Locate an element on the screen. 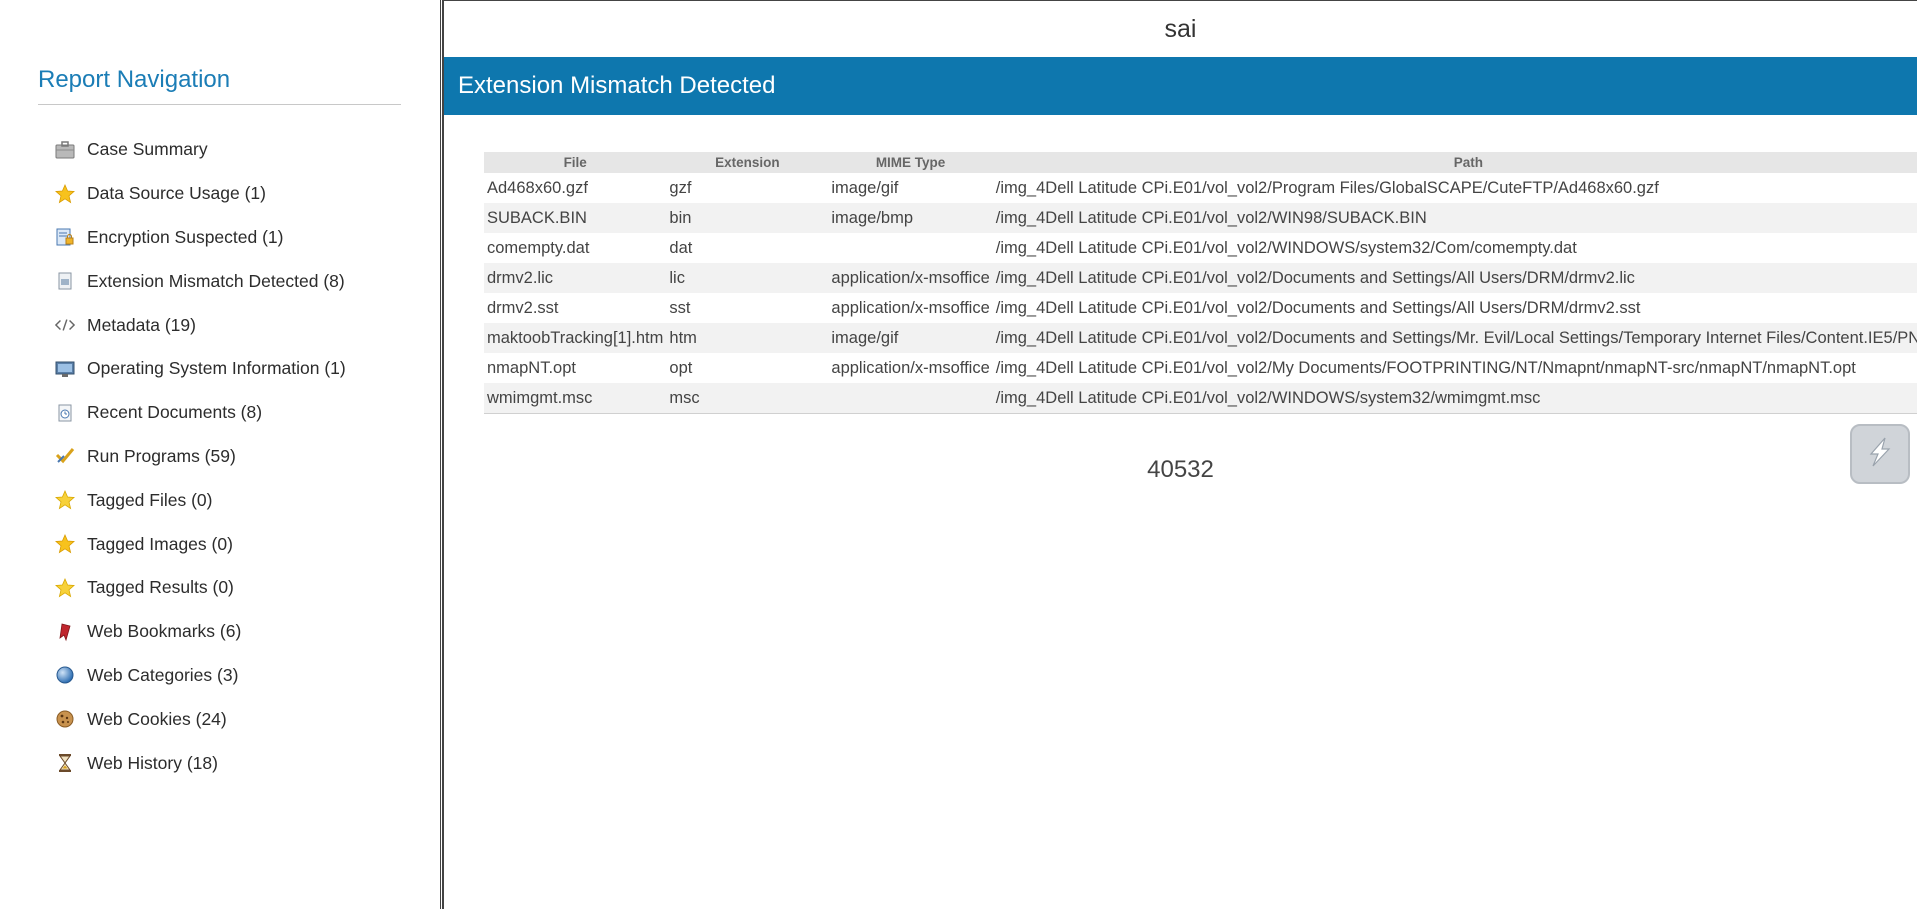 This screenshot has width=1917, height=909. nav-item-label: Web Bookmarks (6) is located at coordinates (164, 631).